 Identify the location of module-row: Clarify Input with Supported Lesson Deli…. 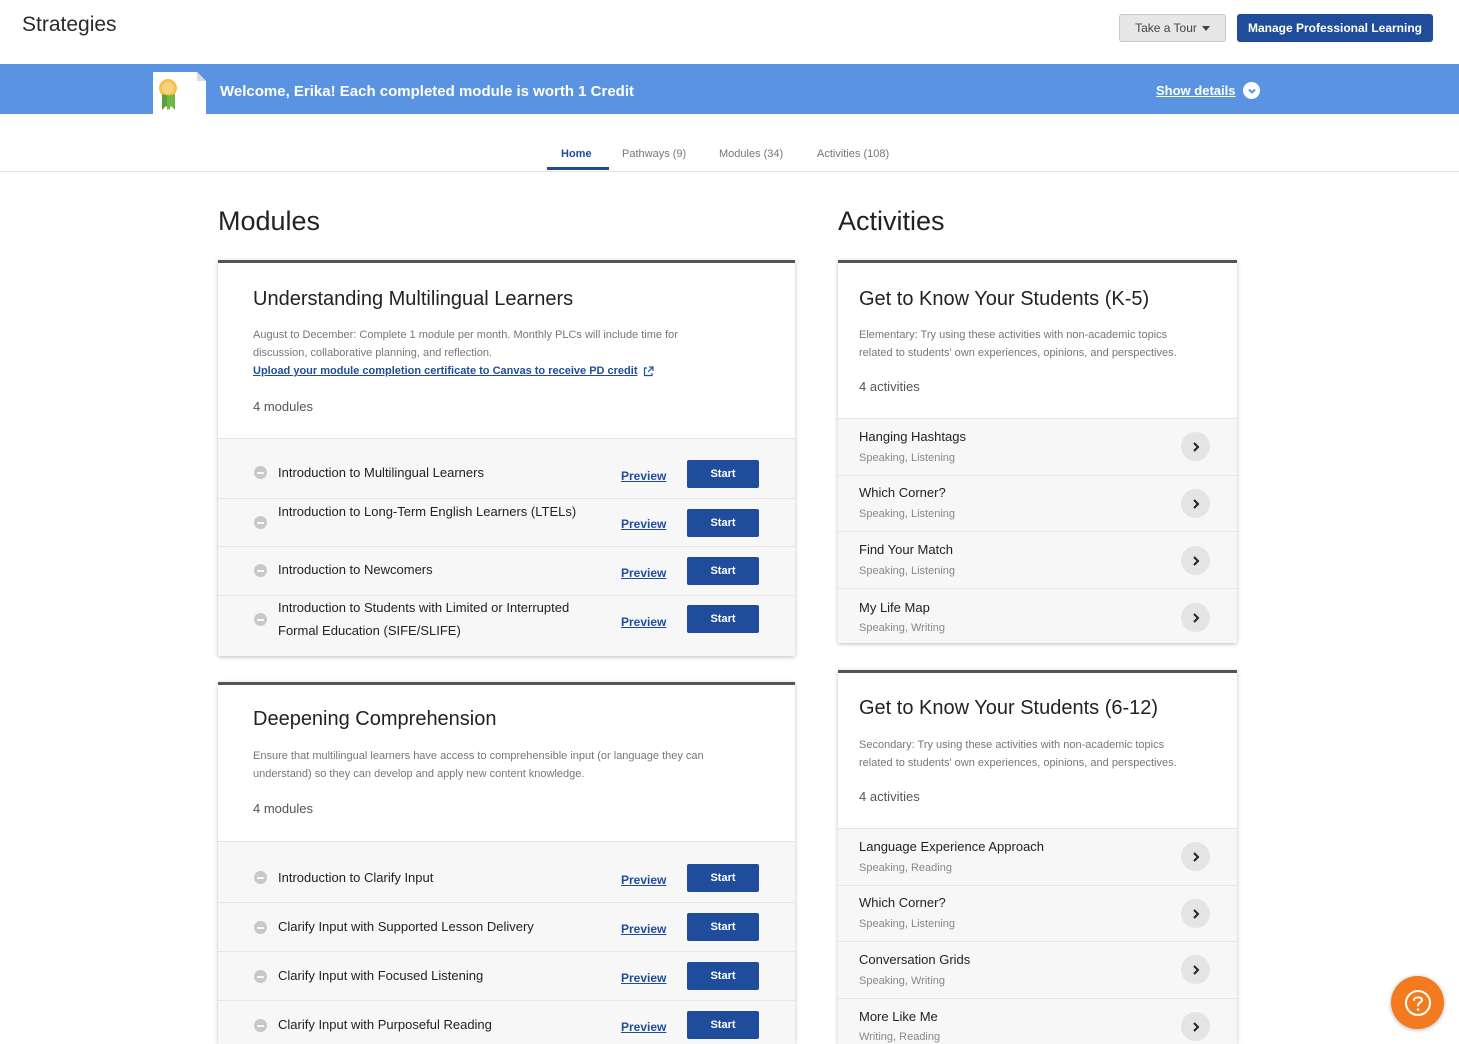
(506, 927).